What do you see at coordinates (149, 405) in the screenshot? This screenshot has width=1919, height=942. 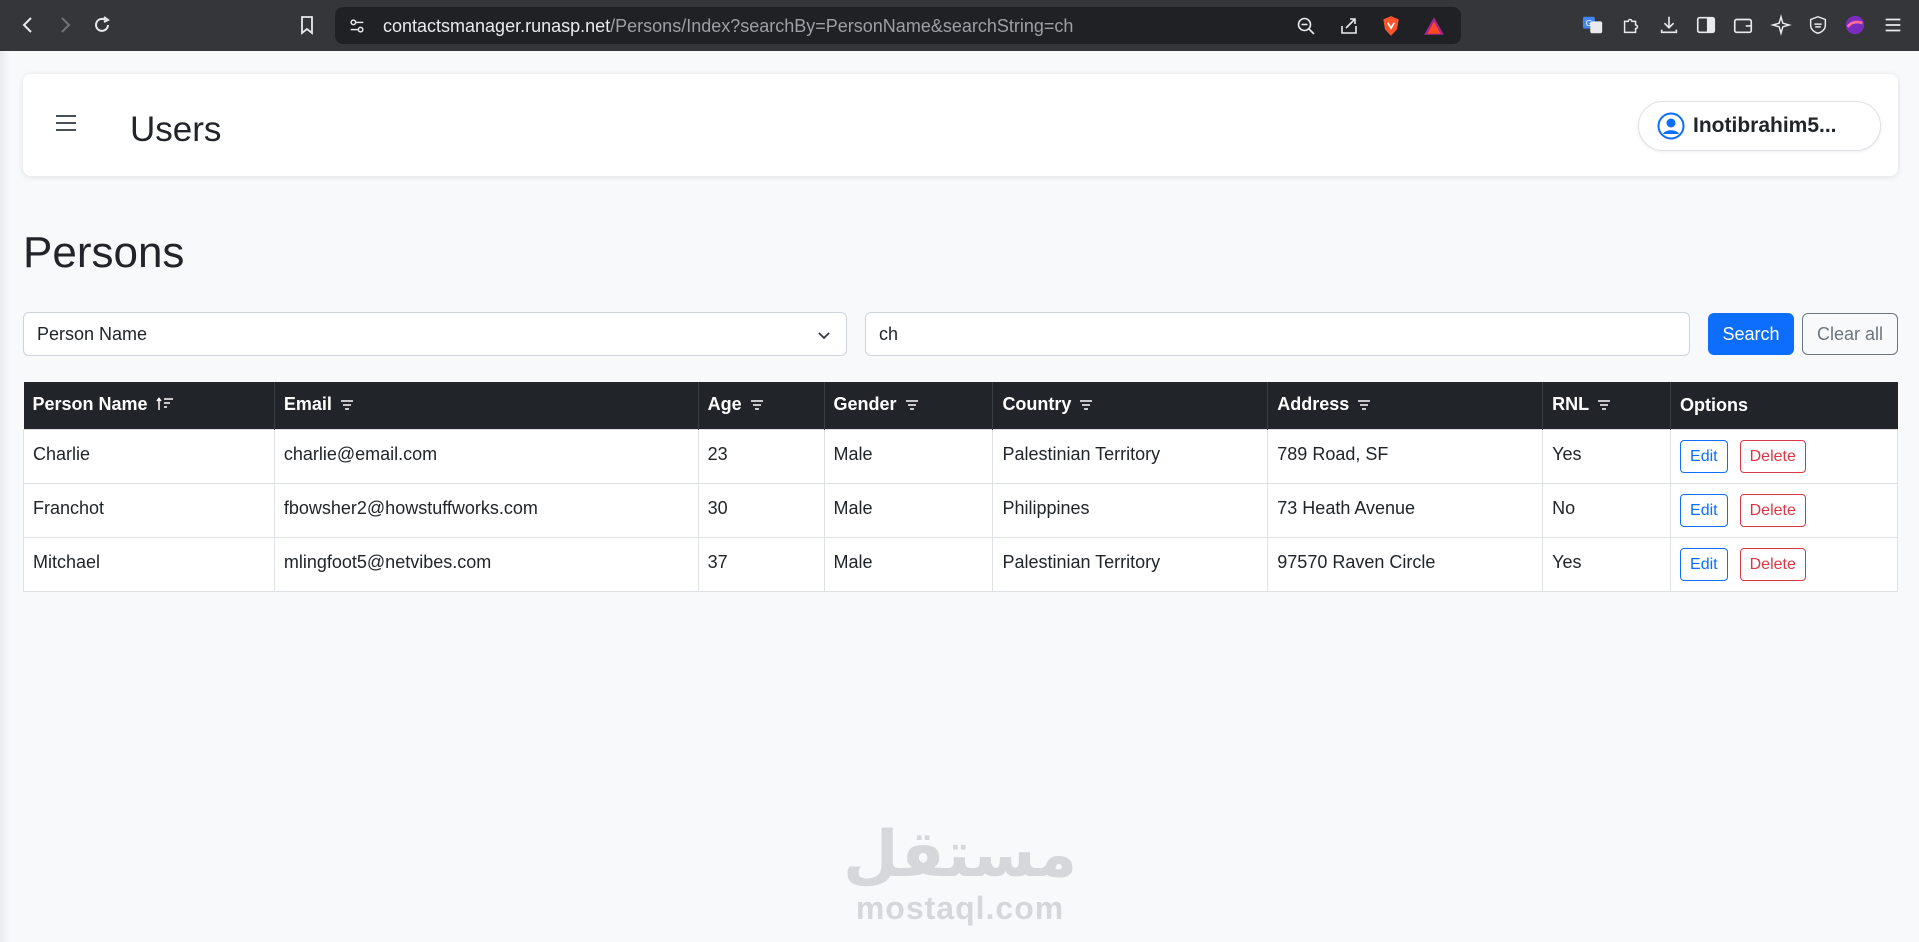 I see `column-header-person-name: Person Name` at bounding box center [149, 405].